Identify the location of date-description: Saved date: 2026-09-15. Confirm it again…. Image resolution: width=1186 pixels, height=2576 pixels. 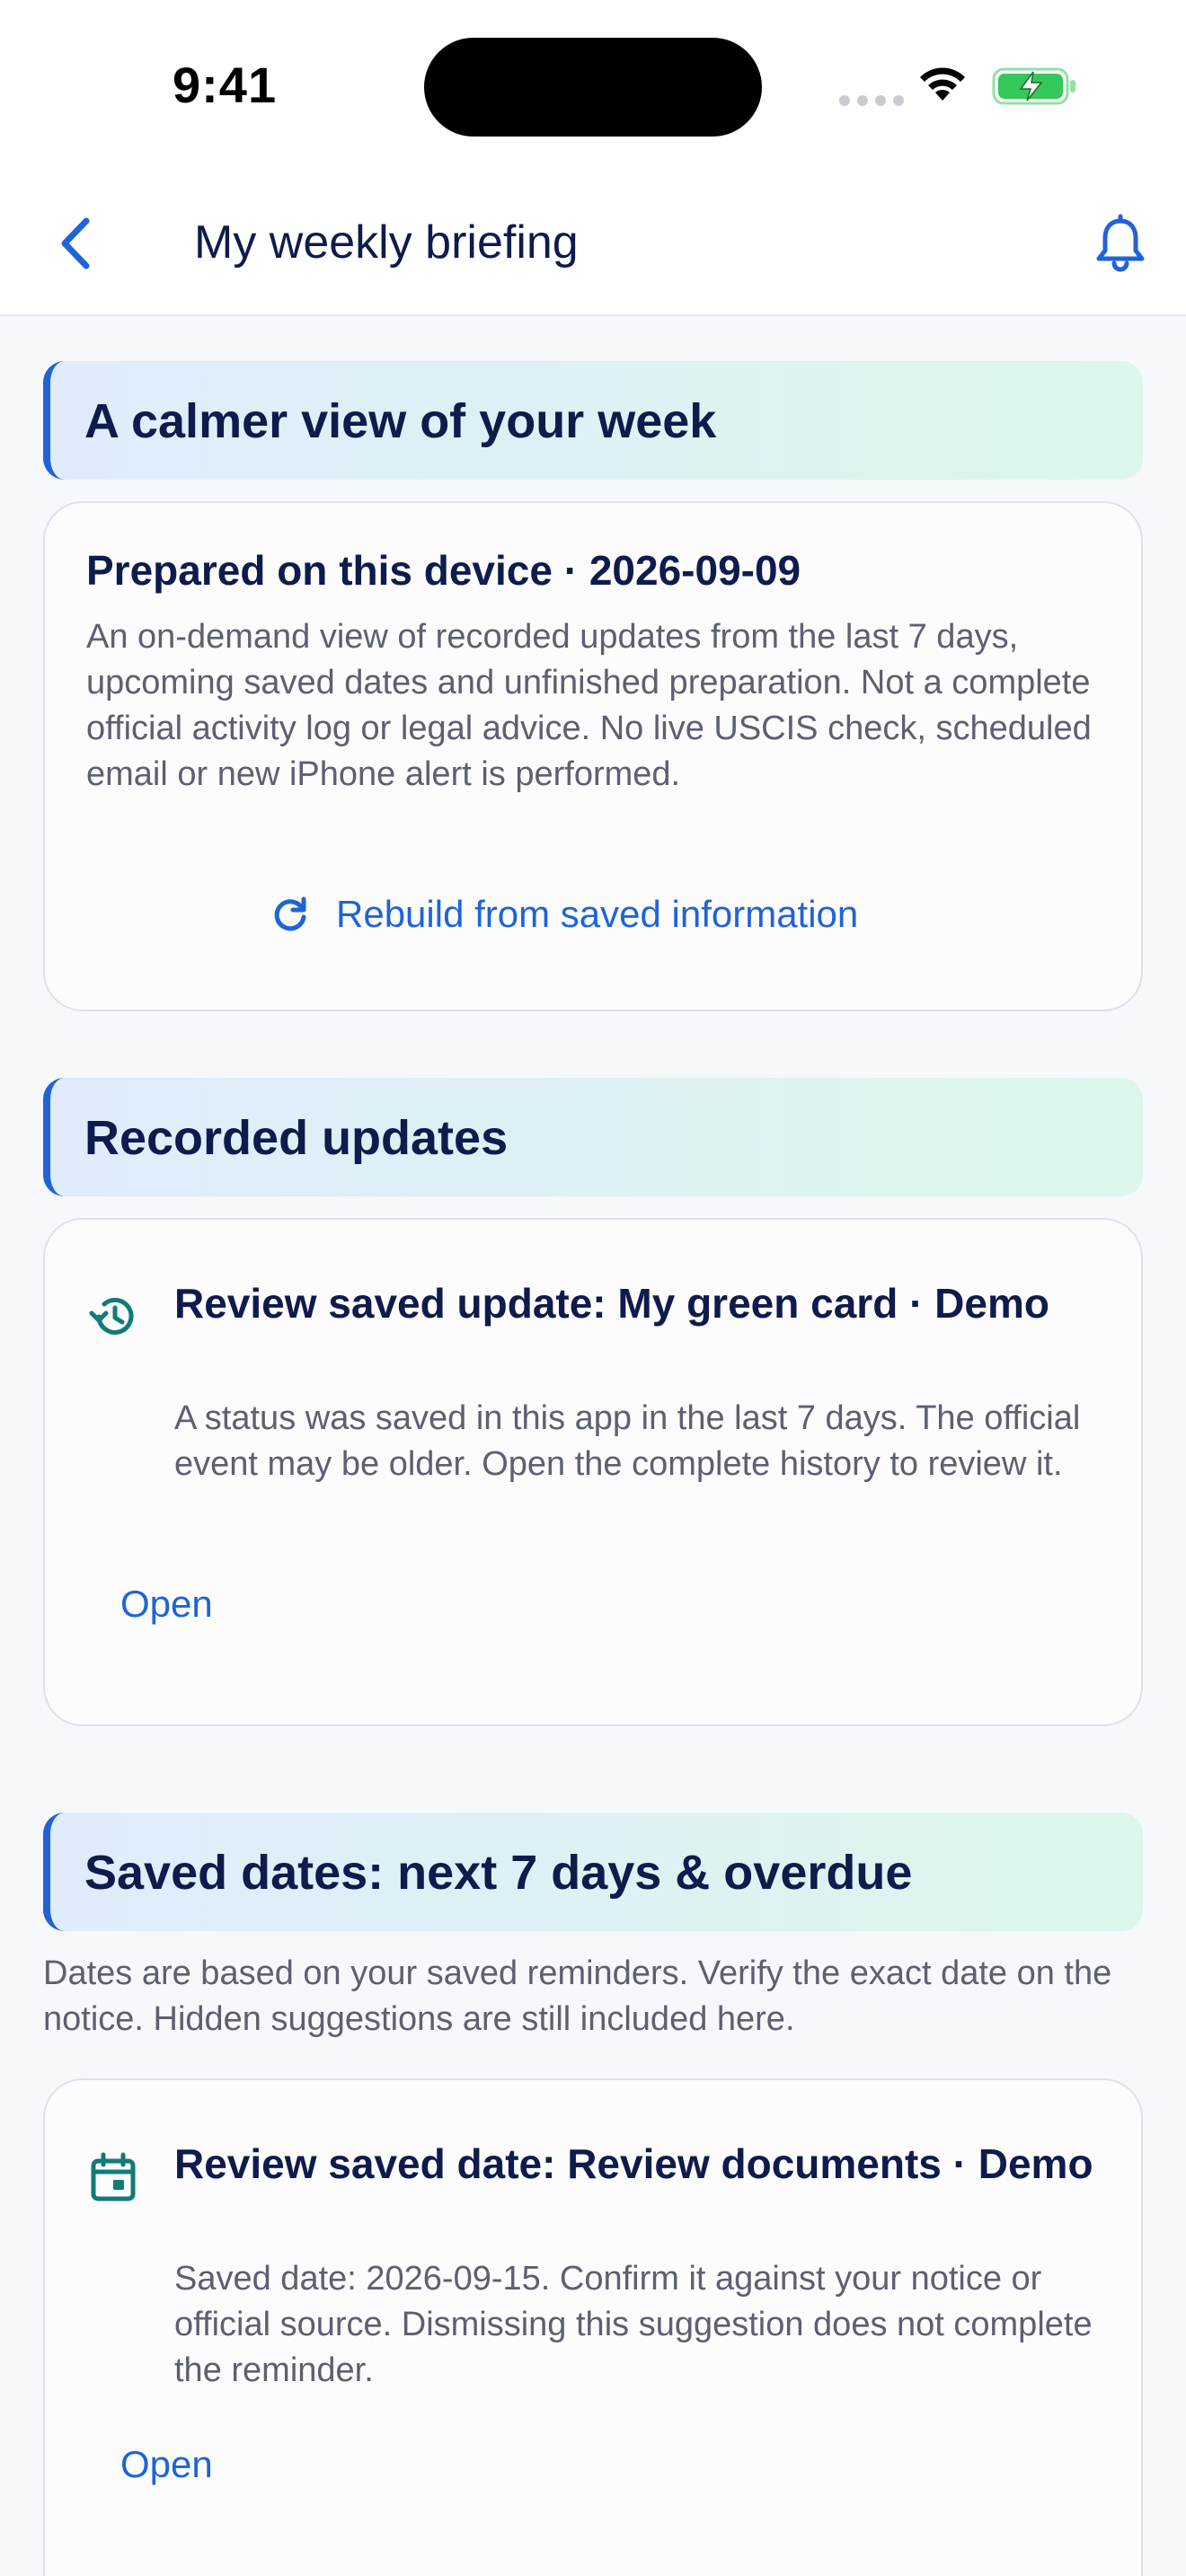
(633, 2324).